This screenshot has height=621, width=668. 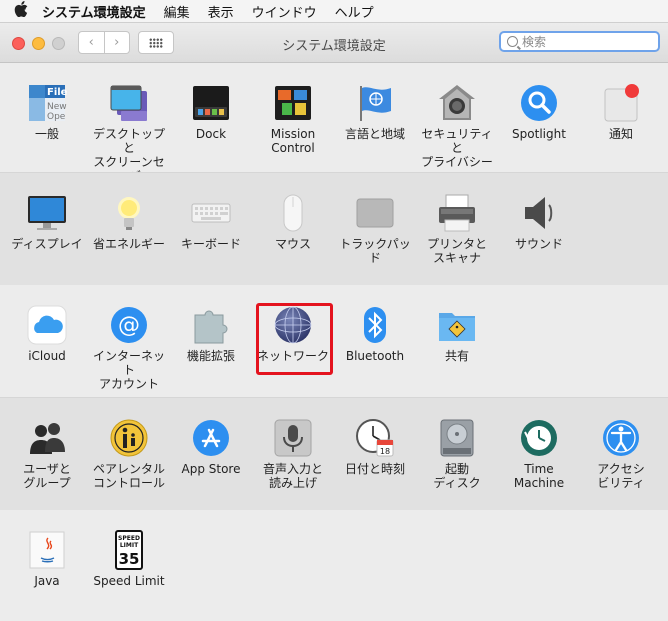 I want to click on pane-timemachine: Time Machine, so click(x=539, y=454).